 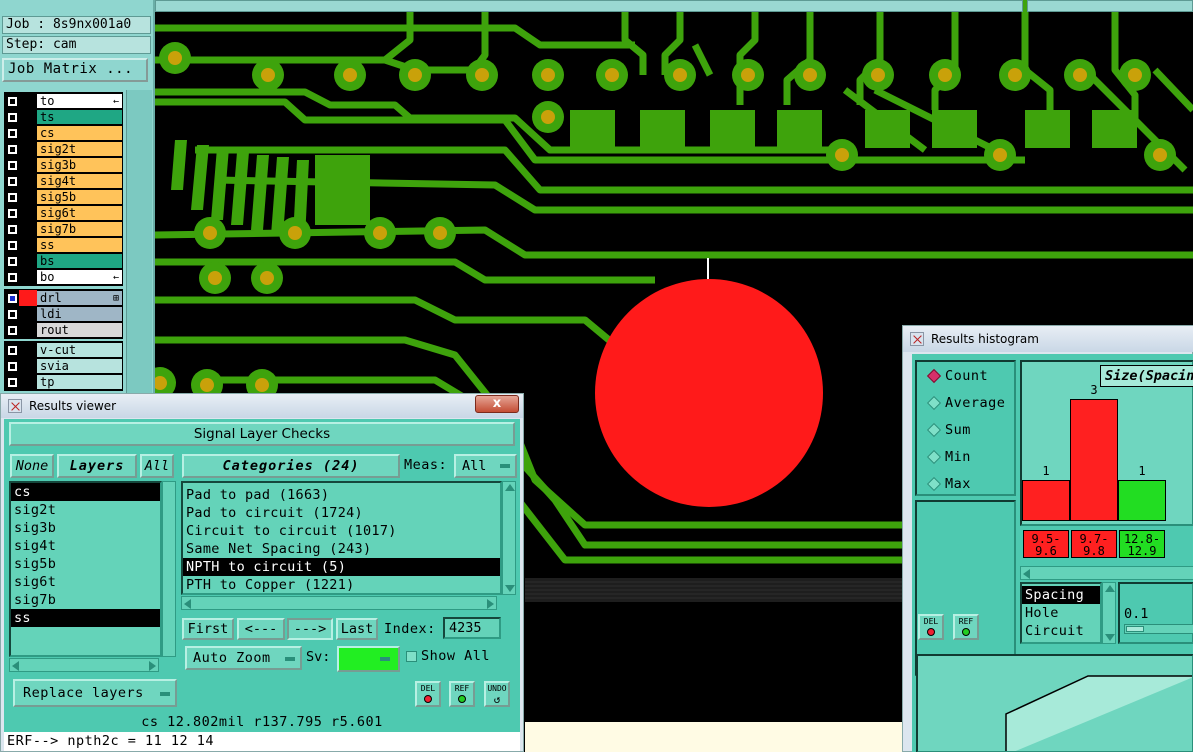 I want to click on undo-button: UNDO ↺, so click(x=497, y=694).